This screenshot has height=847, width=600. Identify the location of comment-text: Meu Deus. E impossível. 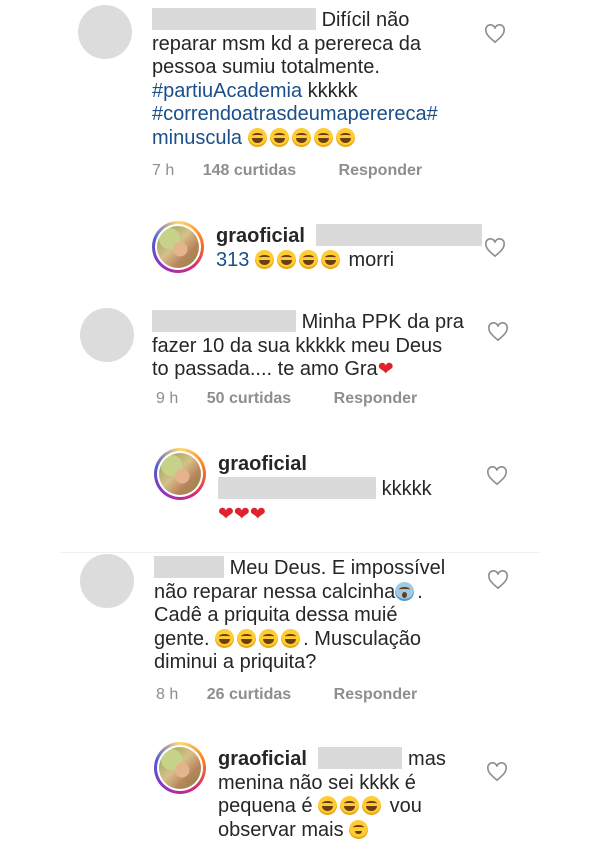
(337, 568).